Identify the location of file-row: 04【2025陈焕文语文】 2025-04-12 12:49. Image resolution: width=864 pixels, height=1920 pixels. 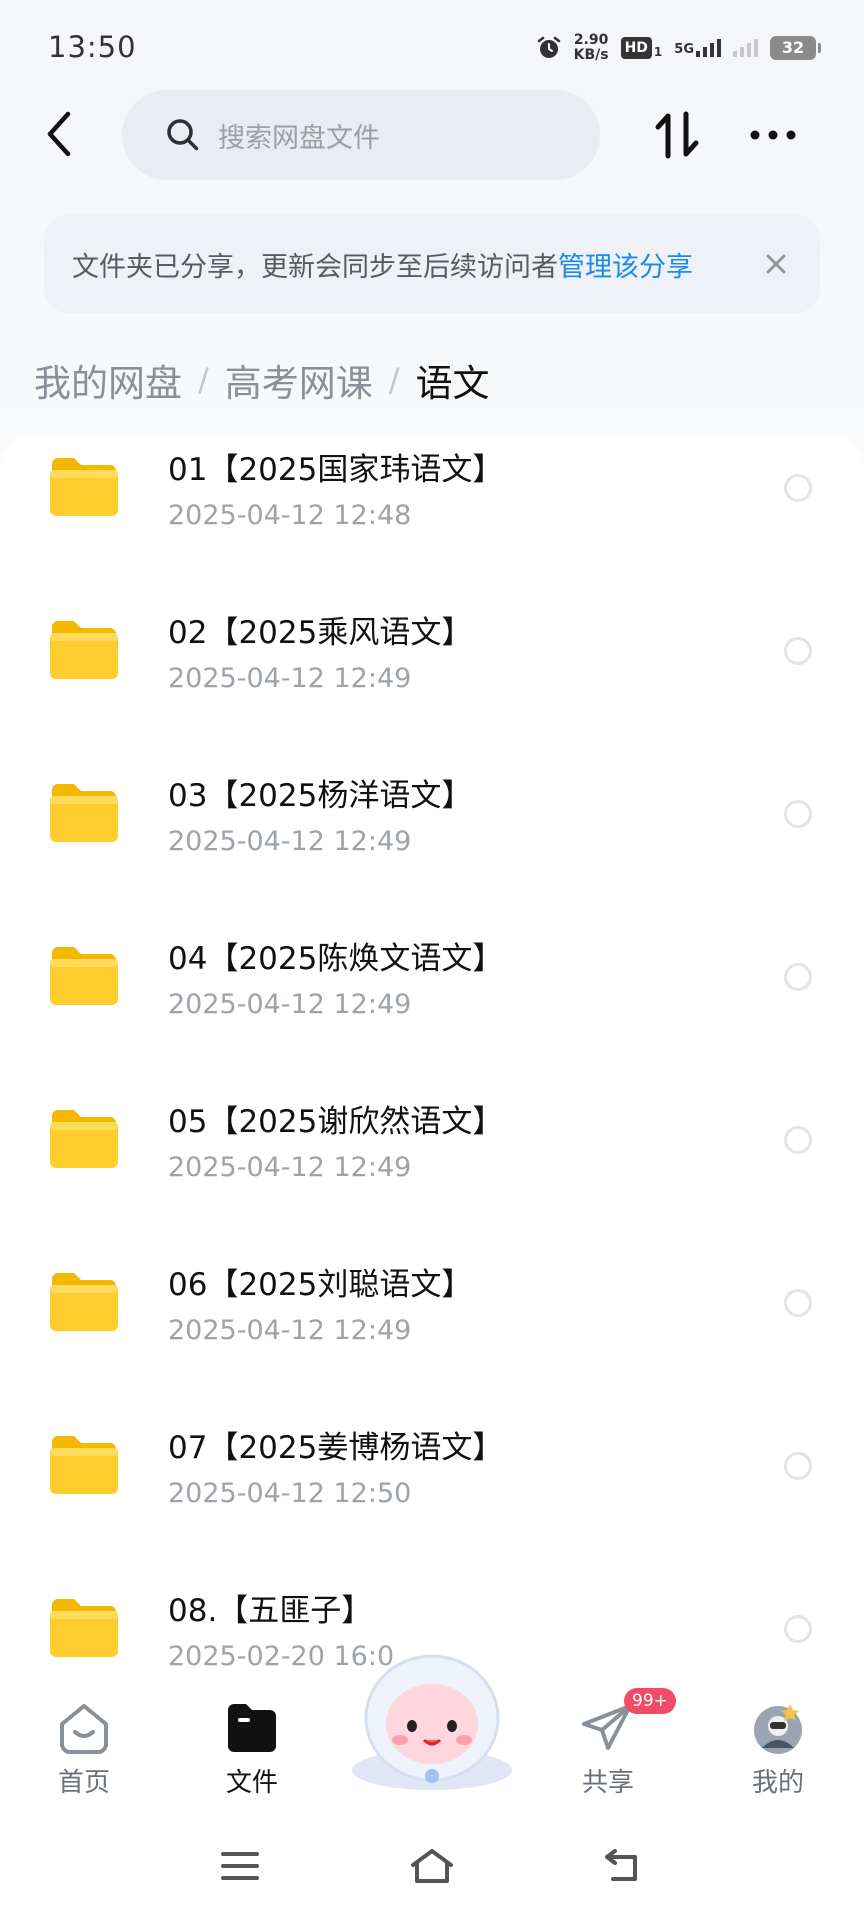
(432, 1004).